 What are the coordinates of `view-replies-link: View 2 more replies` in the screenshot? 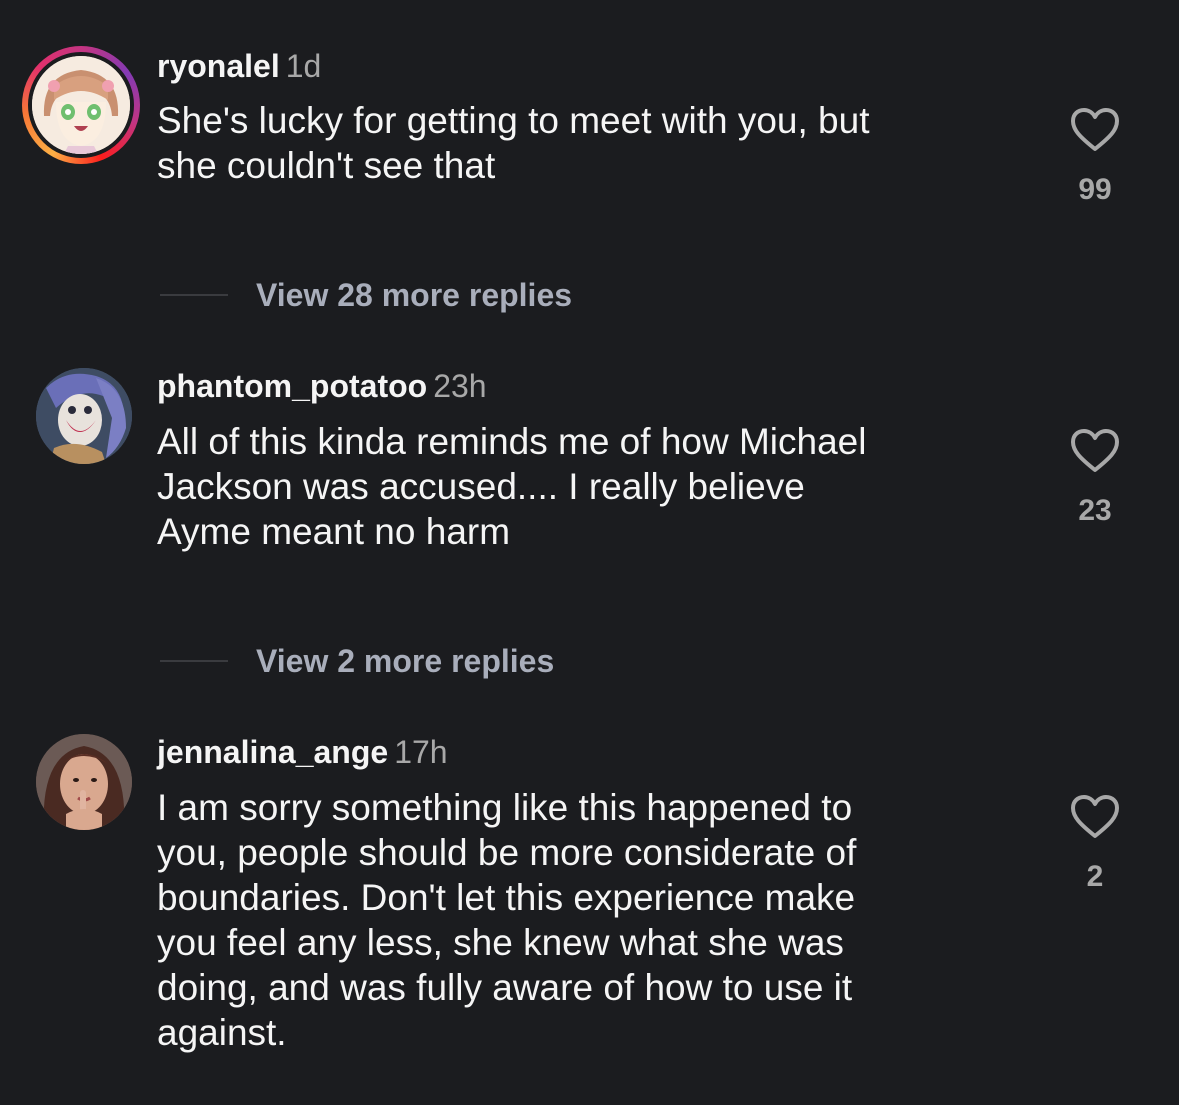 It's located at (357, 661).